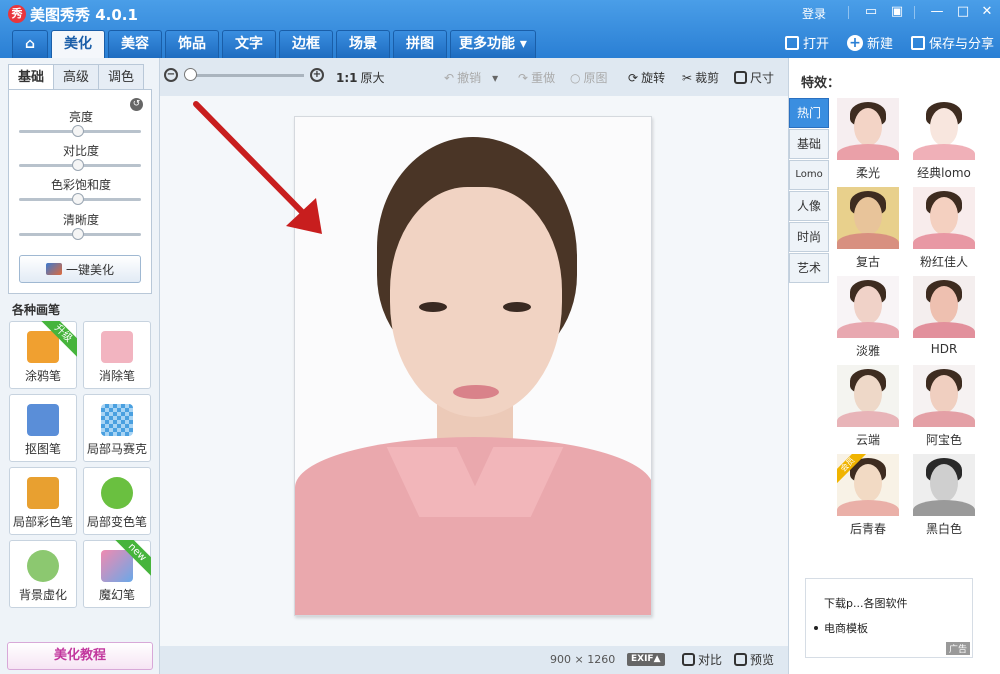 The image size is (1000, 674). I want to click on brush-label: 消除笔, so click(116, 376).